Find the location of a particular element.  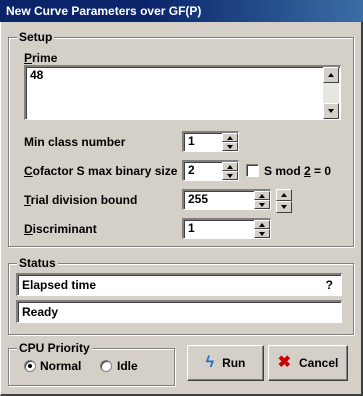

smod-label: S mod 2 = 0 is located at coordinates (297, 171).